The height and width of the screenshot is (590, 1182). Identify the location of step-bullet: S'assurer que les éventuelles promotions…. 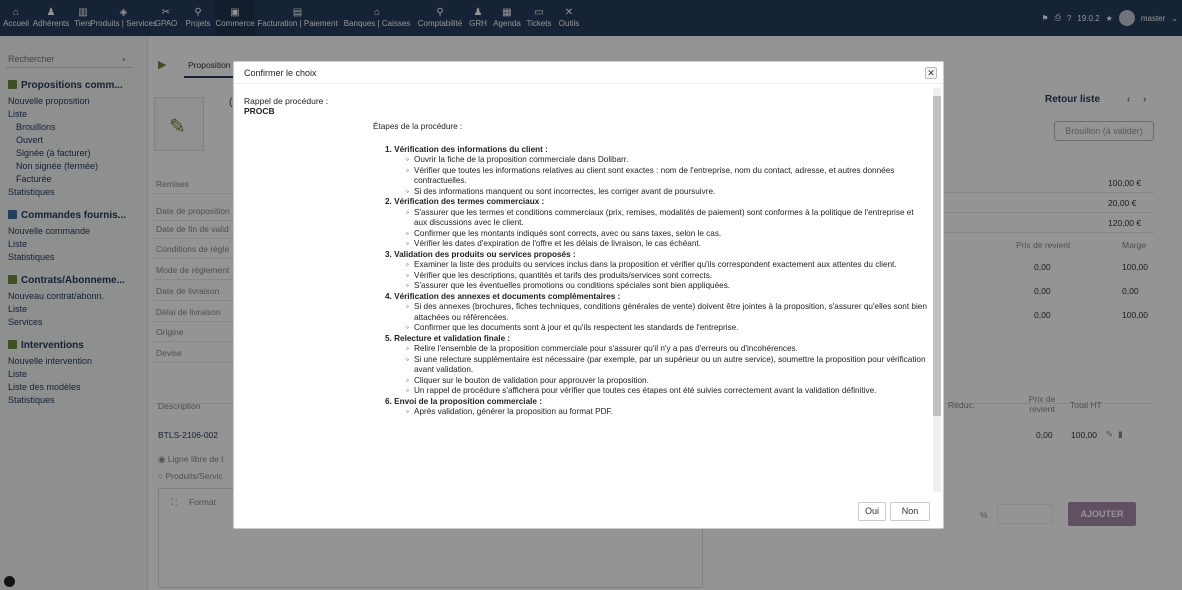
(667, 286).